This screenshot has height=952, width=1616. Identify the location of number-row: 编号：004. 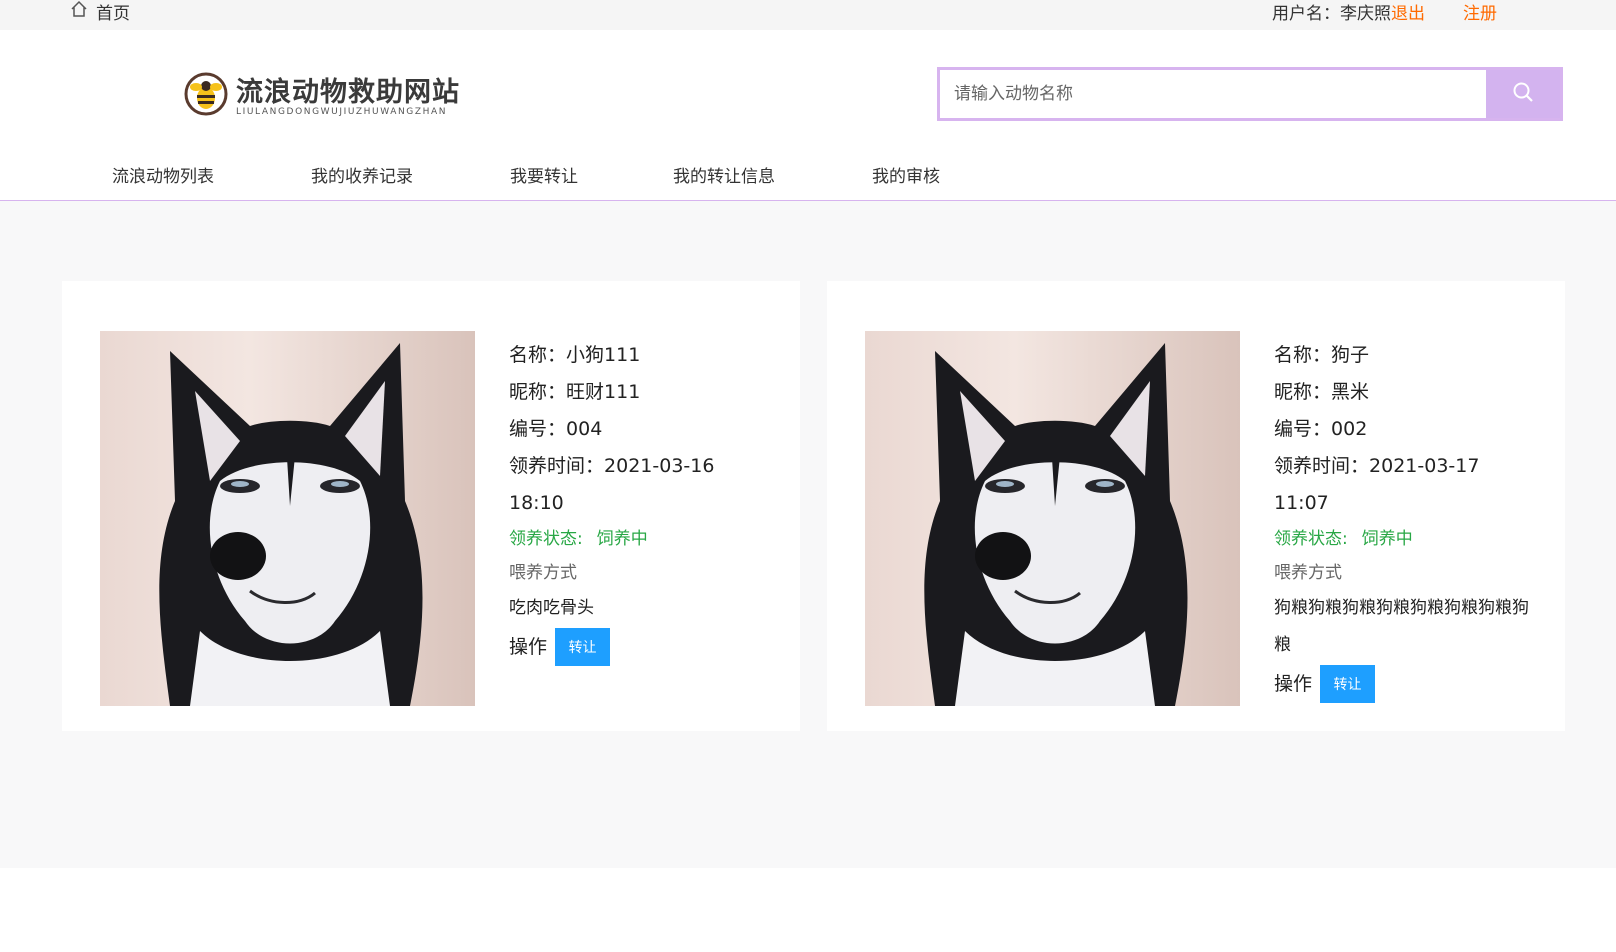
(640, 429).